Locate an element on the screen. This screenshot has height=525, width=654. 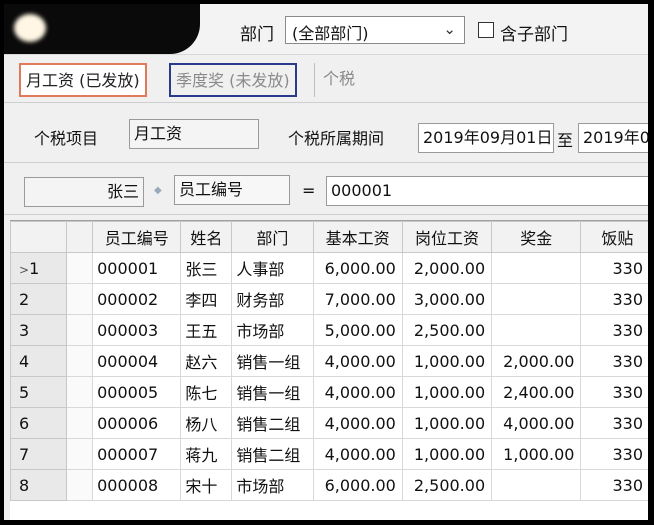
tax-item-field: 月工资 is located at coordinates (194, 134).